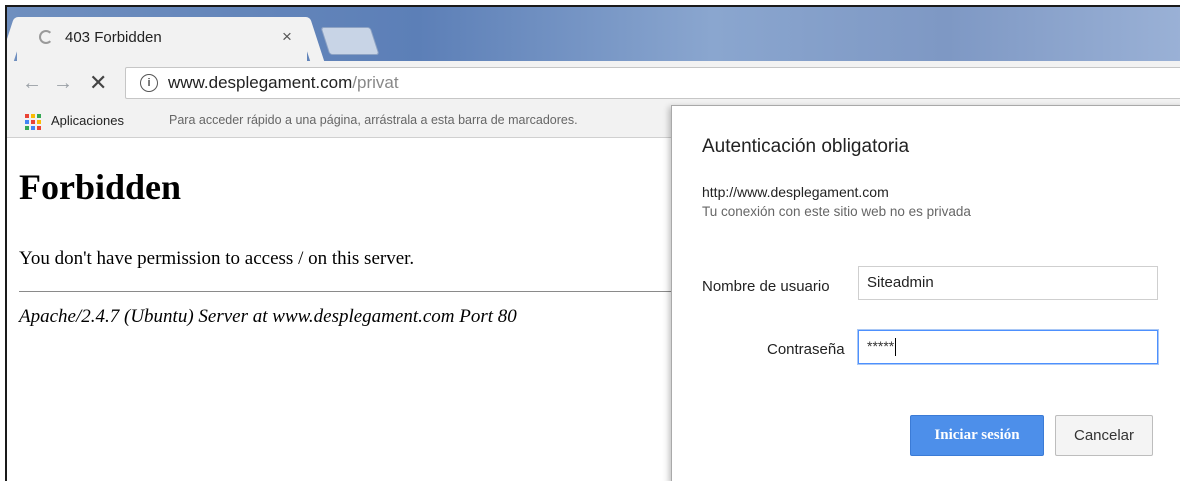 This screenshot has height=481, width=1180. Describe the element at coordinates (881, 346) in the screenshot. I see `password-masked-value: *****` at that location.